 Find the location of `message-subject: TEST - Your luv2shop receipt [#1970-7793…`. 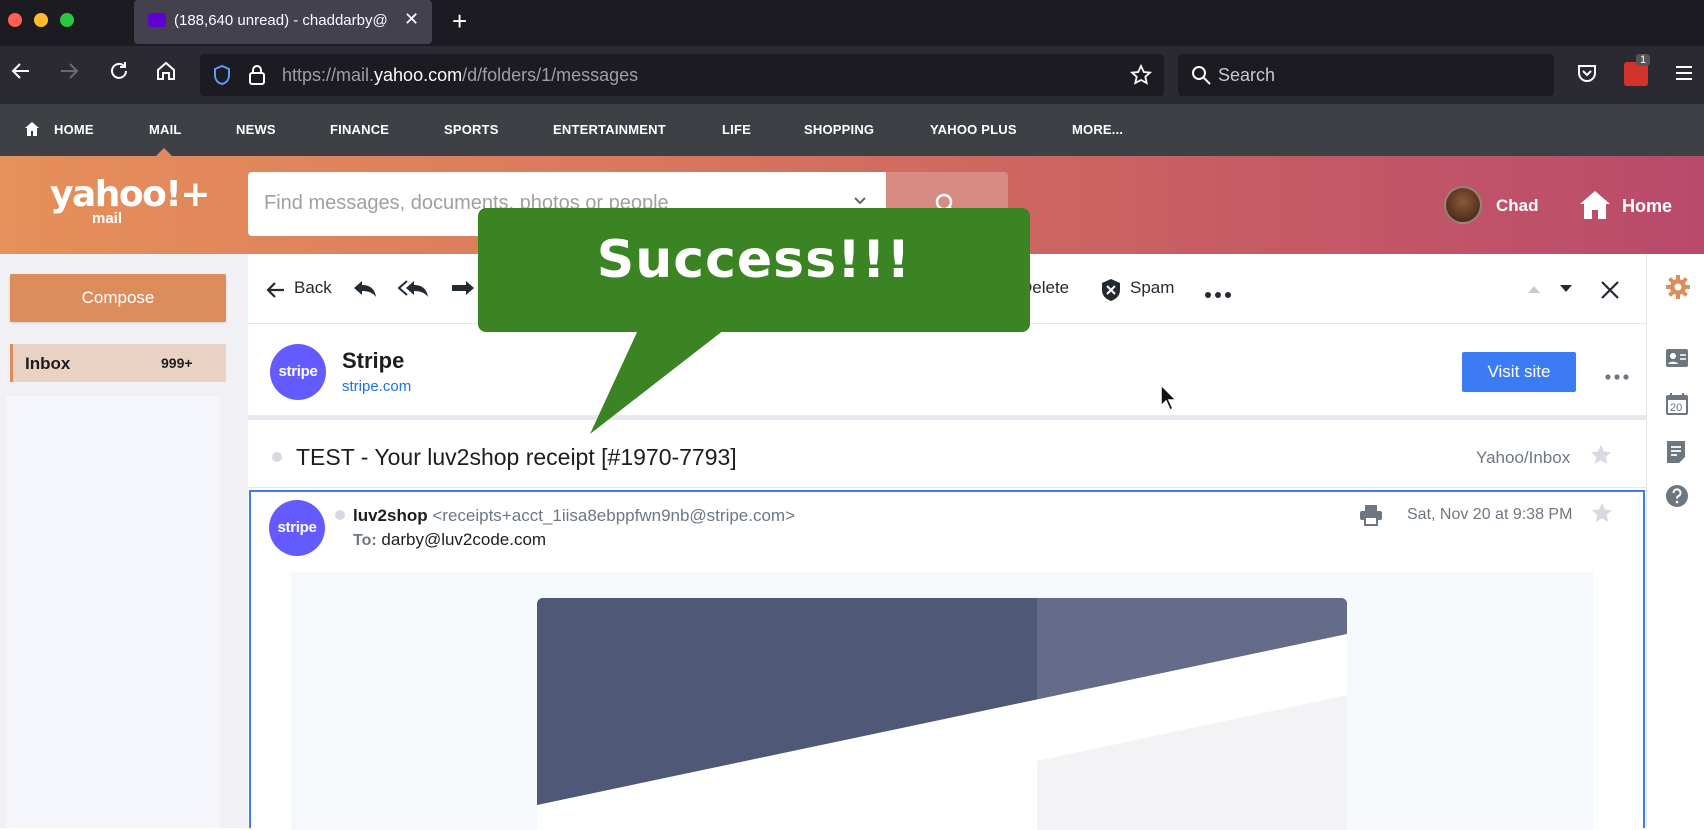

message-subject: TEST - Your luv2shop receipt [#1970-7793… is located at coordinates (516, 457).